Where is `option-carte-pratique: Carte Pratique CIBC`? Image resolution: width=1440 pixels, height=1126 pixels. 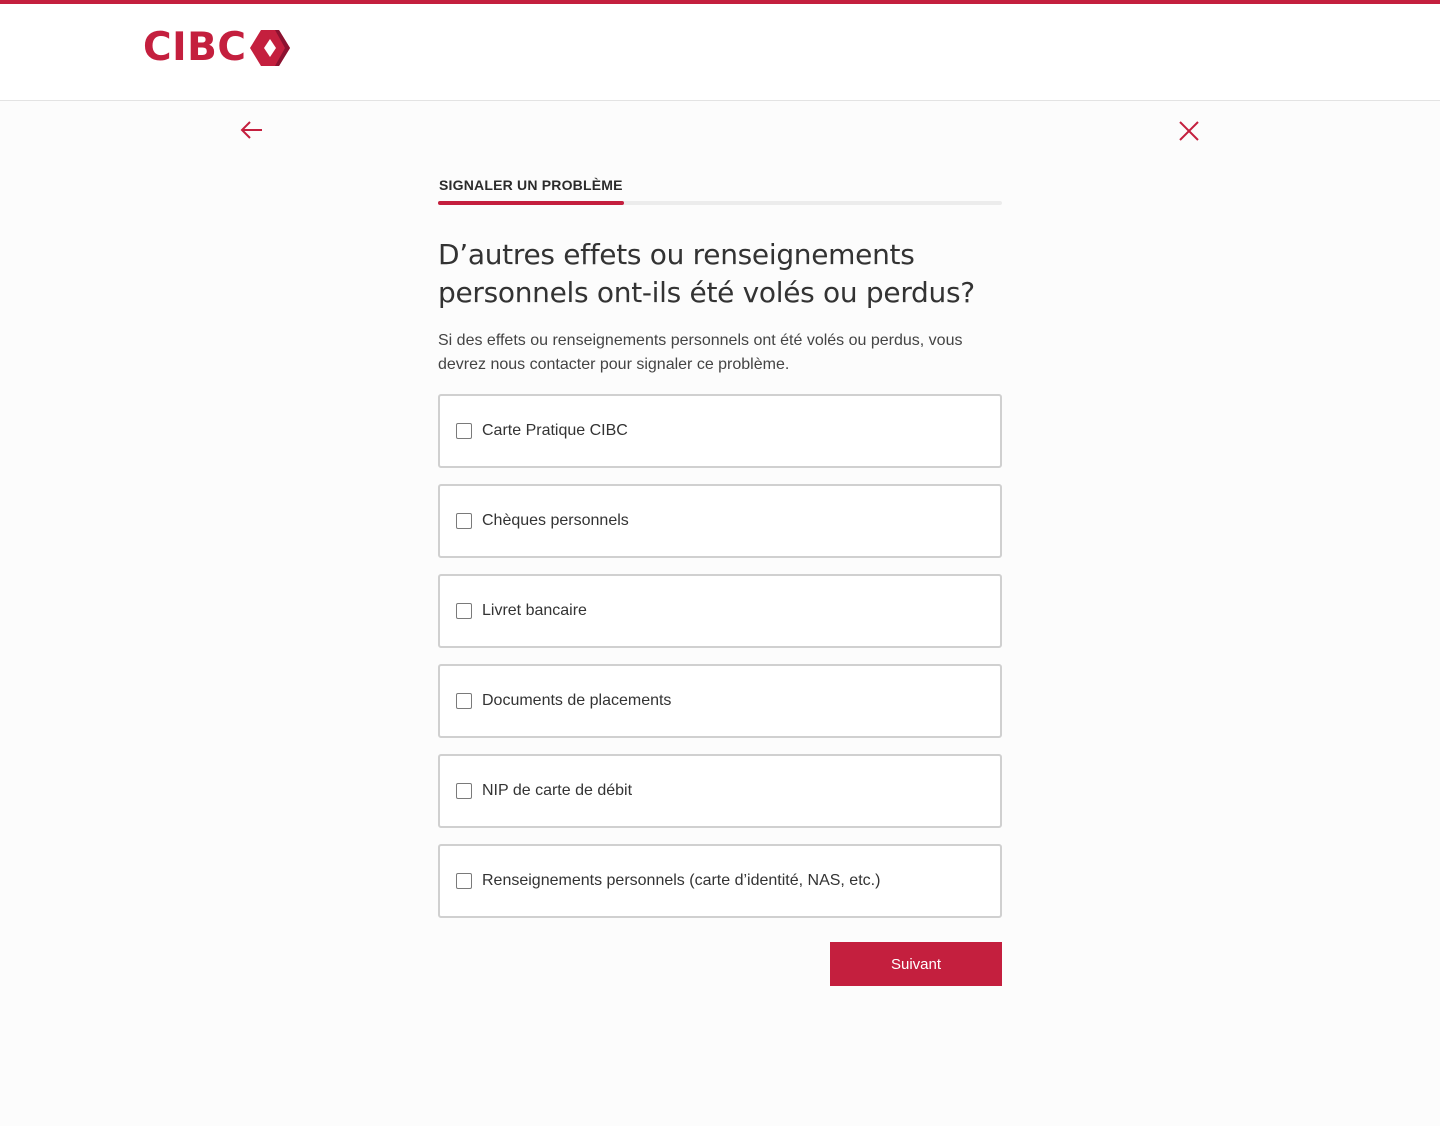
option-carte-pratique: Carte Pratique CIBC is located at coordinates (720, 431).